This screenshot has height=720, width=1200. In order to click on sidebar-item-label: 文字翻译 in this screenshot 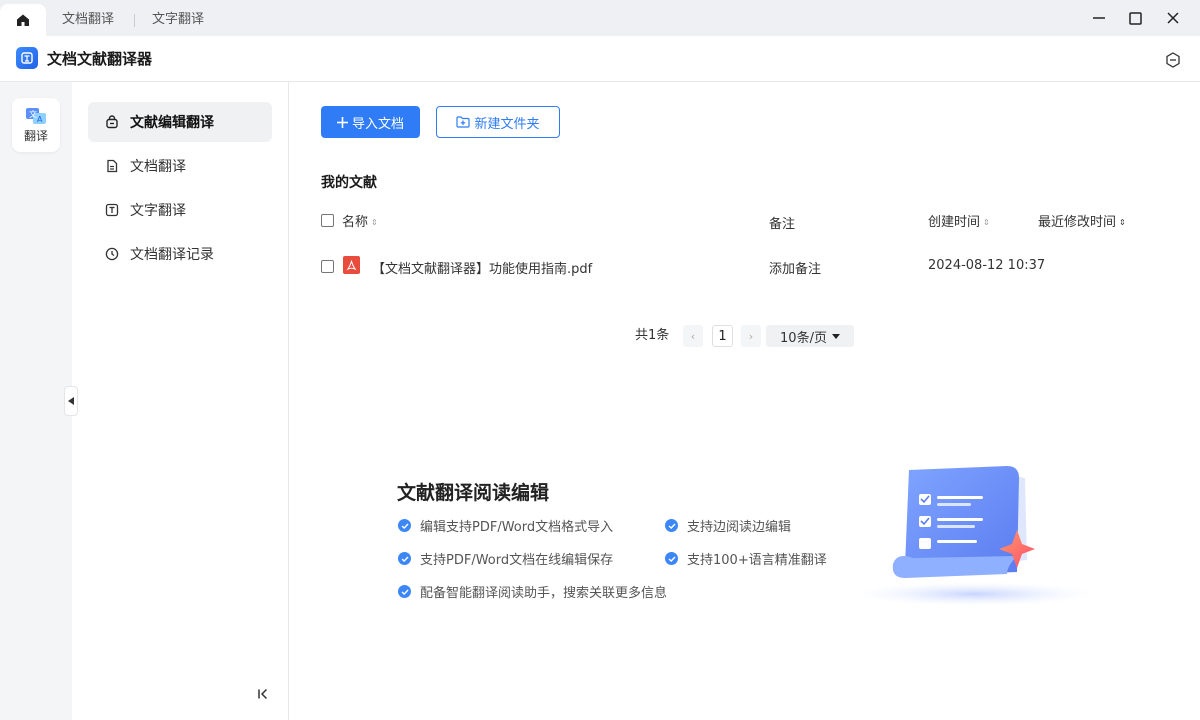, I will do `click(158, 211)`.